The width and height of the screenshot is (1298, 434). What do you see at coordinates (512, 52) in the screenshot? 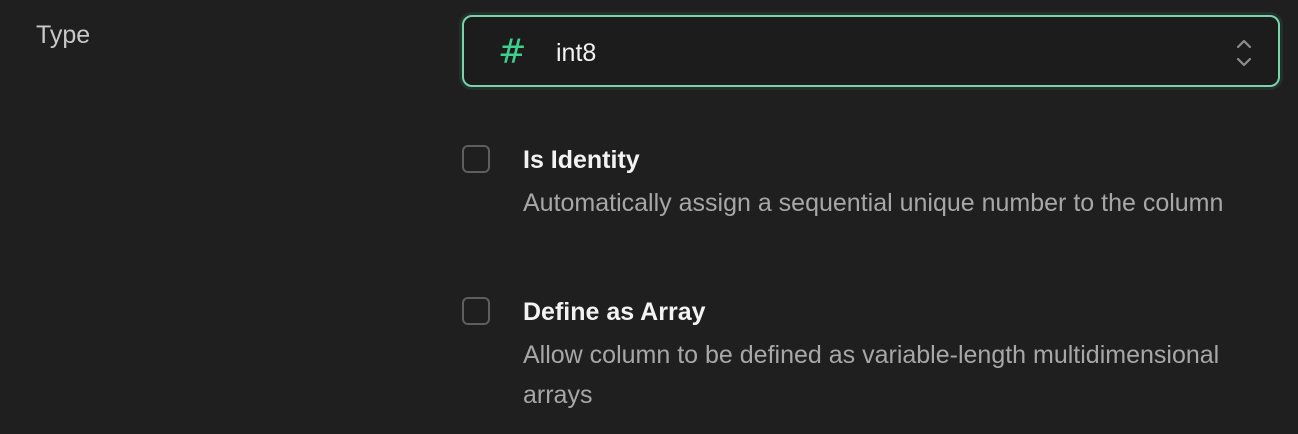
I see `hash-icon: #` at bounding box center [512, 52].